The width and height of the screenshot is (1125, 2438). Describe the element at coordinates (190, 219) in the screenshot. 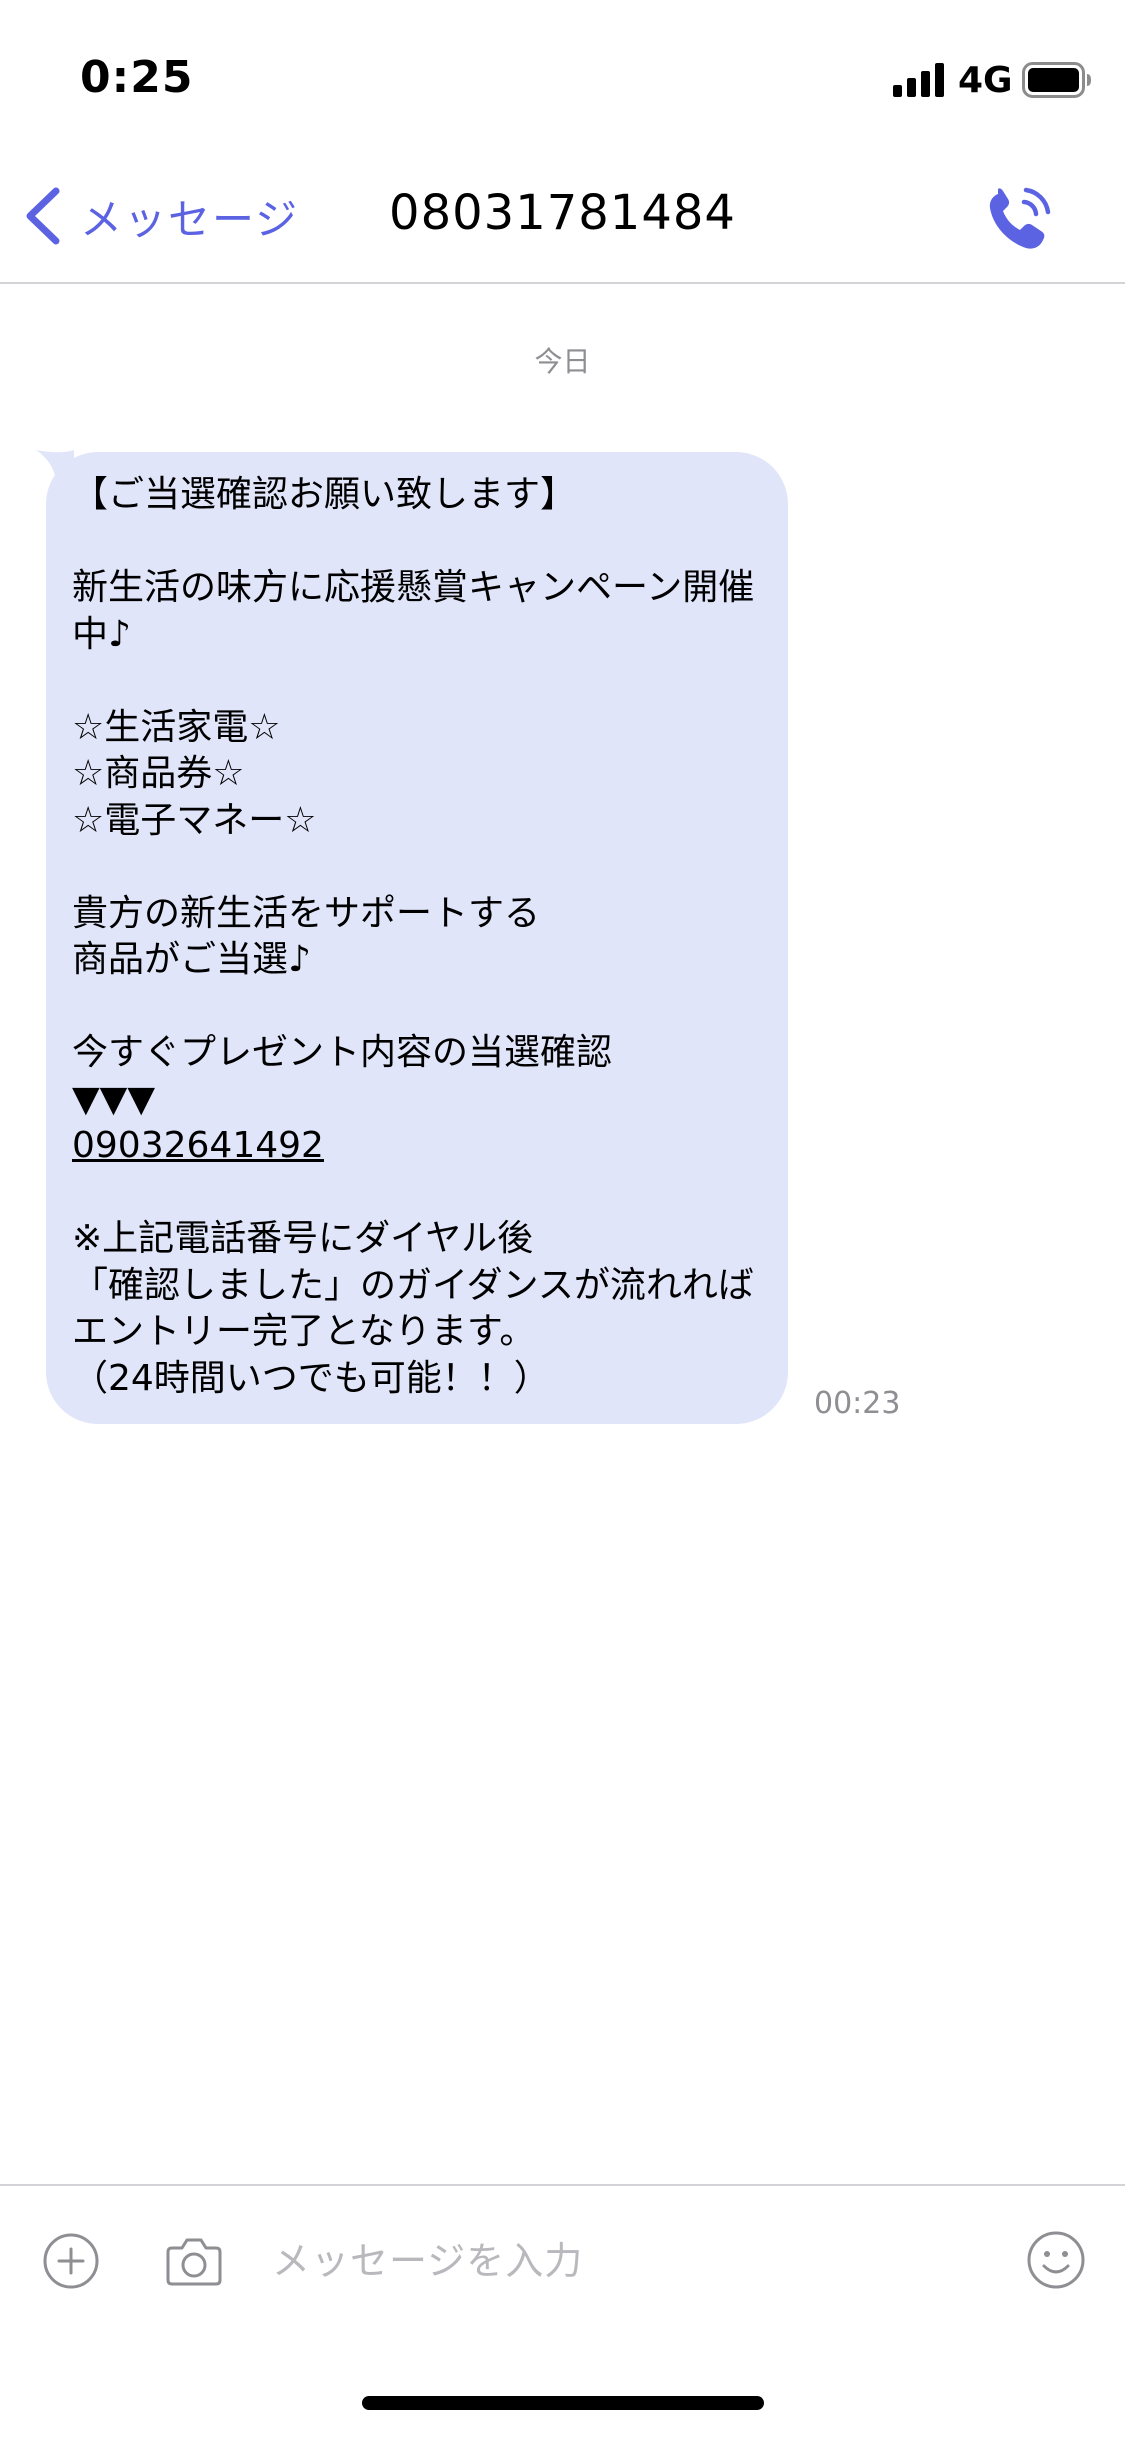

I see `back-label: メッセージ` at that location.